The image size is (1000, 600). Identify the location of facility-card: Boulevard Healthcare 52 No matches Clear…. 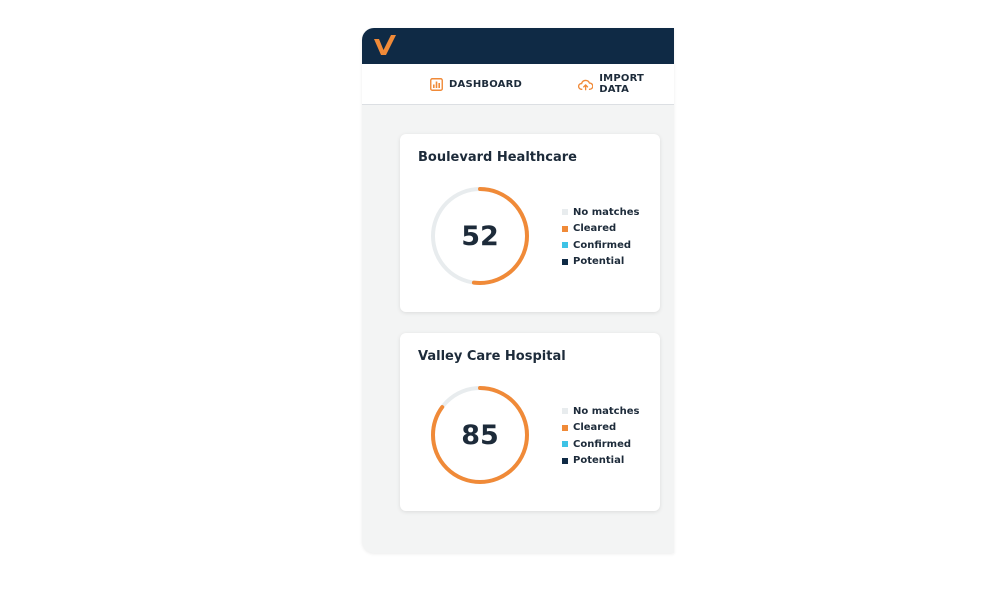
(530, 223).